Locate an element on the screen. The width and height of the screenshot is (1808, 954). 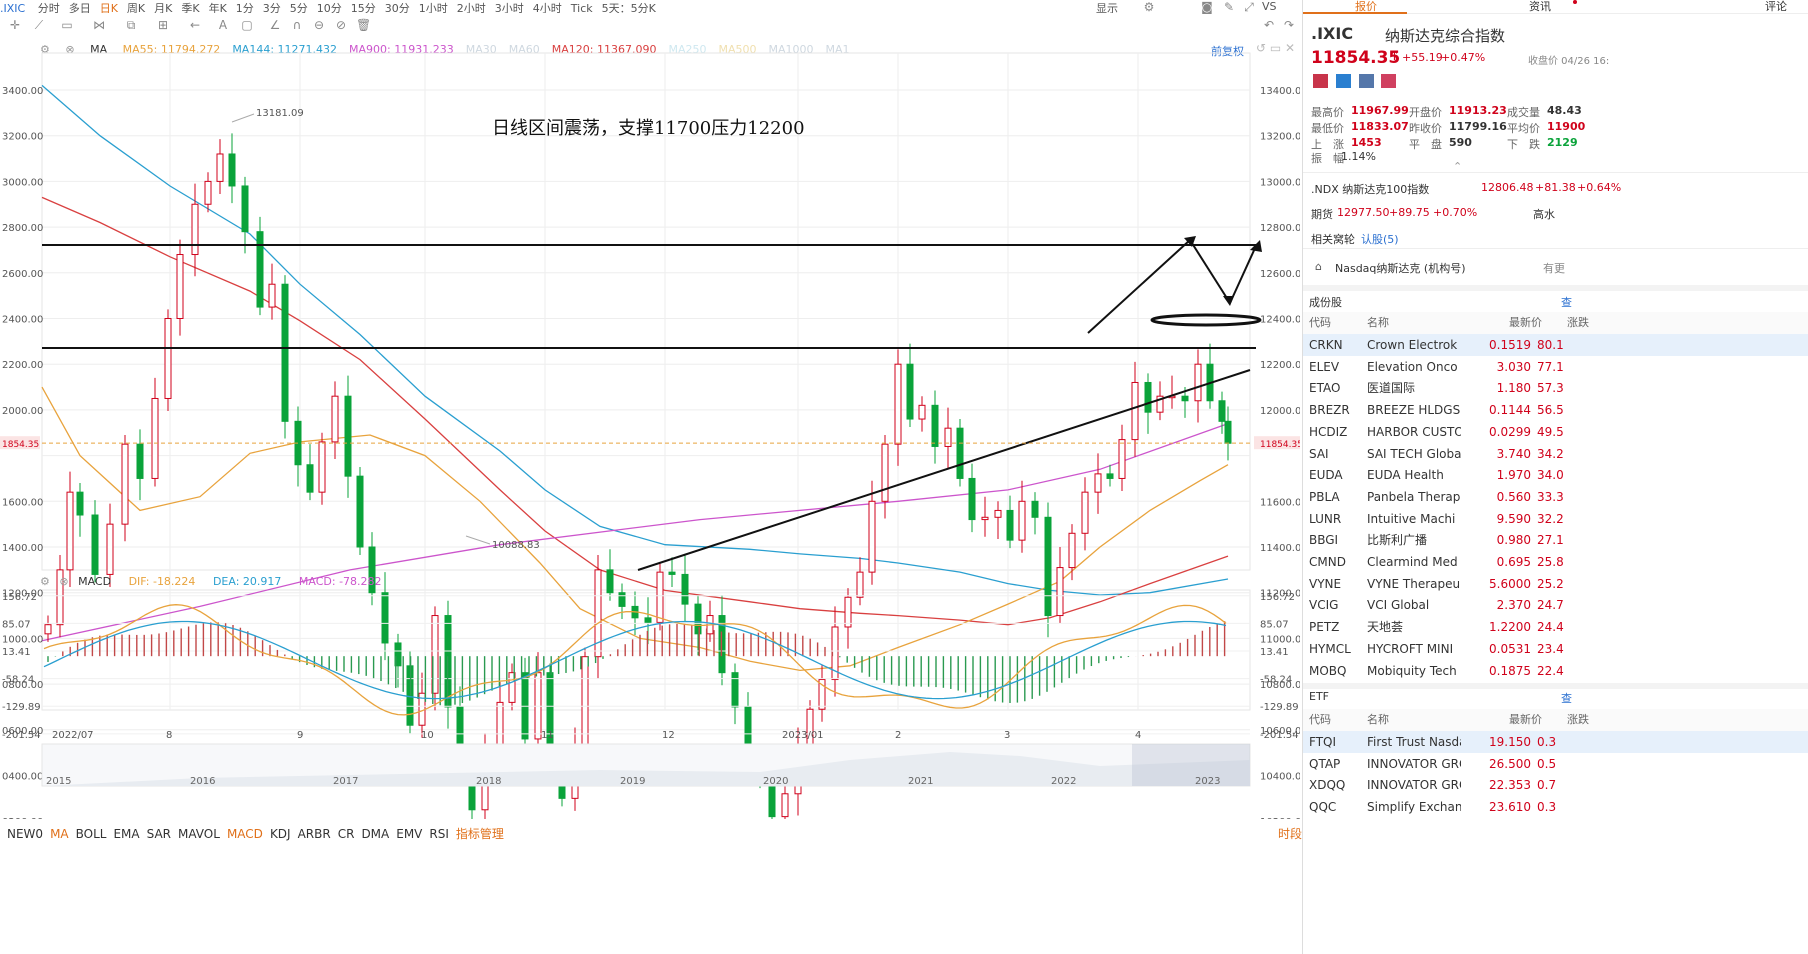
tab-news: 资讯 is located at coordinates (1540, 7).